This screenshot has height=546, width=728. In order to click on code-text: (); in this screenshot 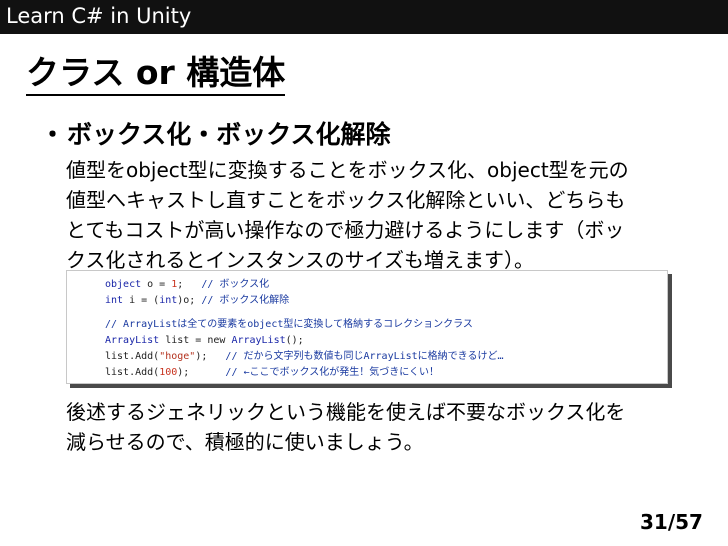, I will do `click(294, 340)`.